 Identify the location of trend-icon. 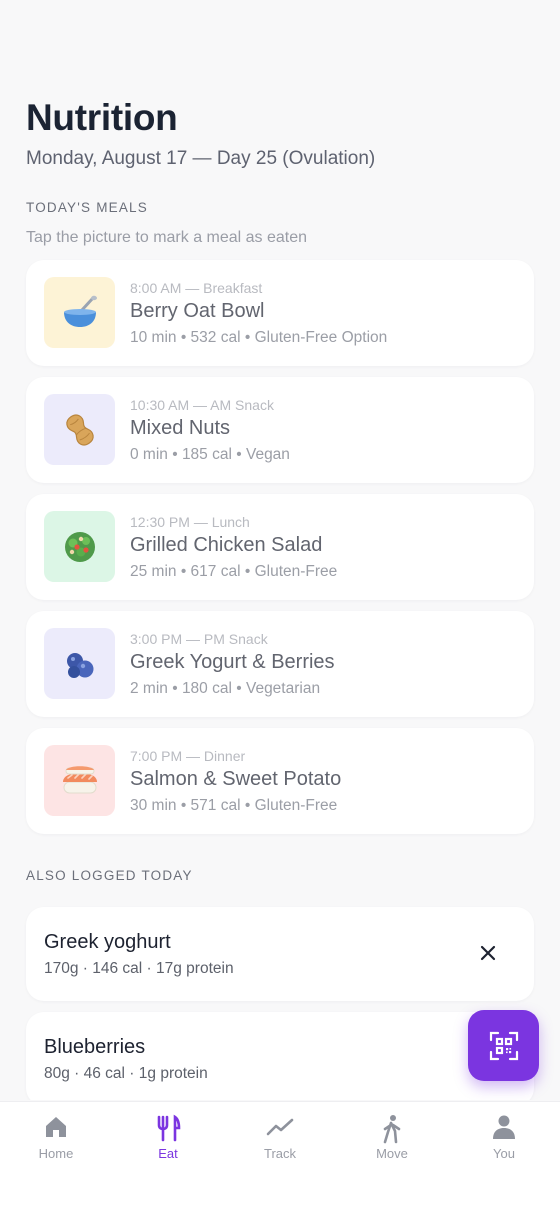
(280, 1127).